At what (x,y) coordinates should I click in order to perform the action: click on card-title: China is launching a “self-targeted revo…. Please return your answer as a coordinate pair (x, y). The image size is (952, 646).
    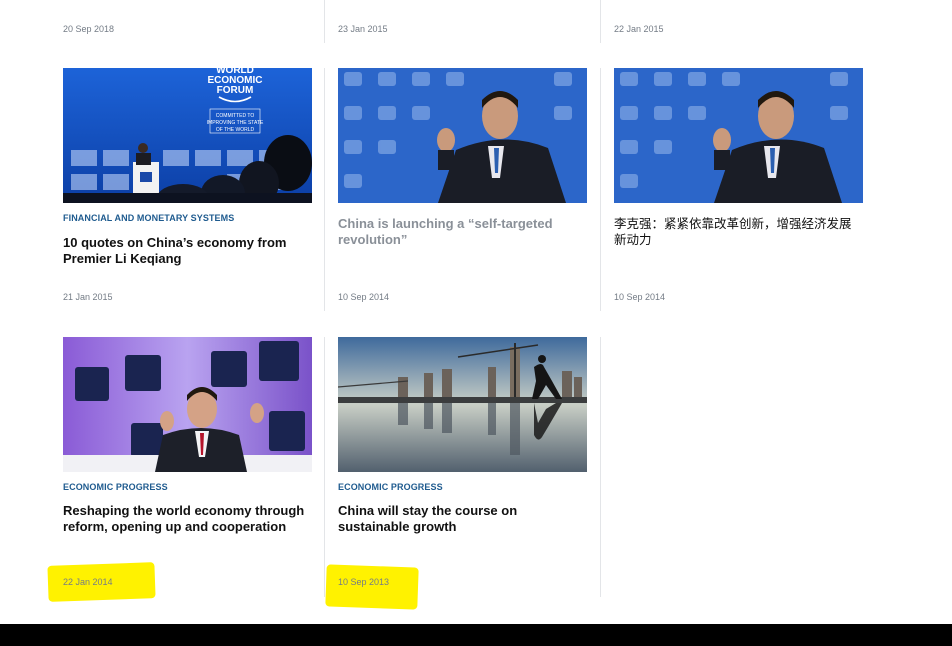
    Looking at the image, I should click on (460, 232).